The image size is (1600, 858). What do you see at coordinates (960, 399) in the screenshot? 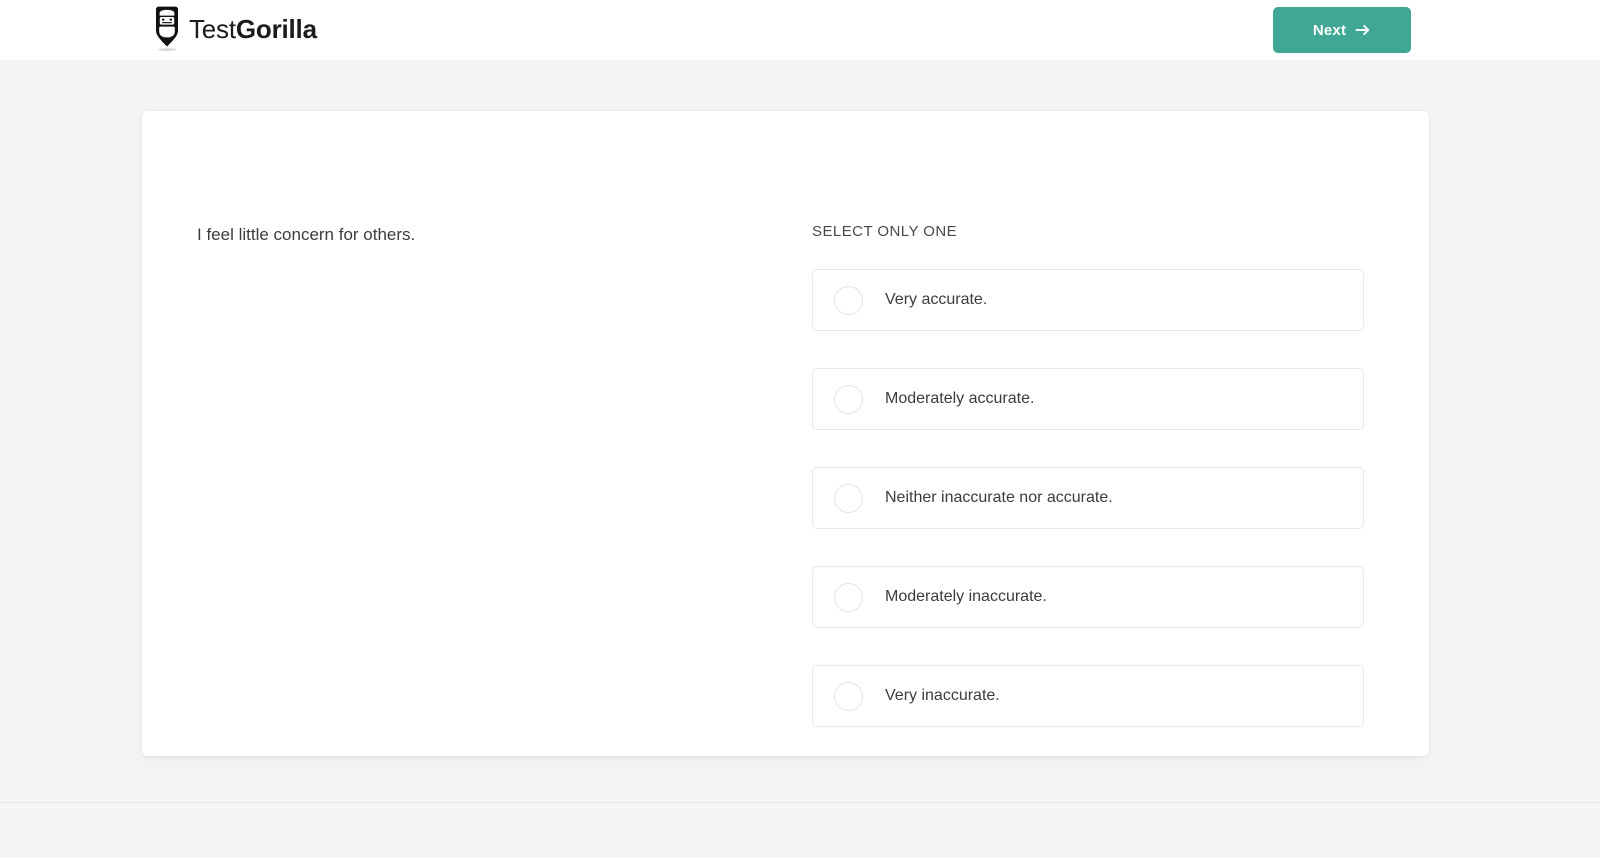
I see `option-label: Moderately accurate.` at bounding box center [960, 399].